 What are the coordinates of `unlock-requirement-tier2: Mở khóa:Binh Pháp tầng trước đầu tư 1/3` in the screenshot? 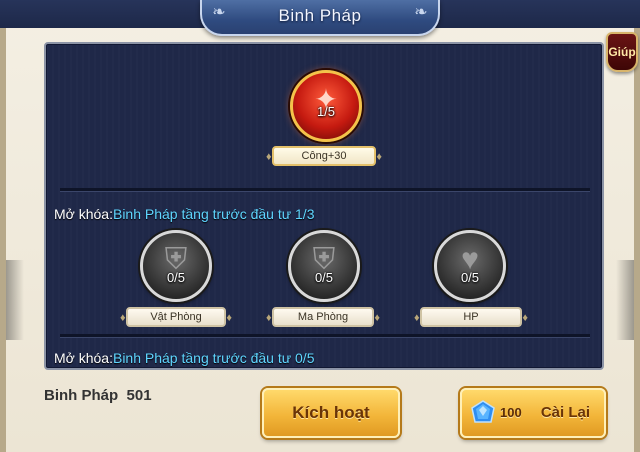 It's located at (184, 214).